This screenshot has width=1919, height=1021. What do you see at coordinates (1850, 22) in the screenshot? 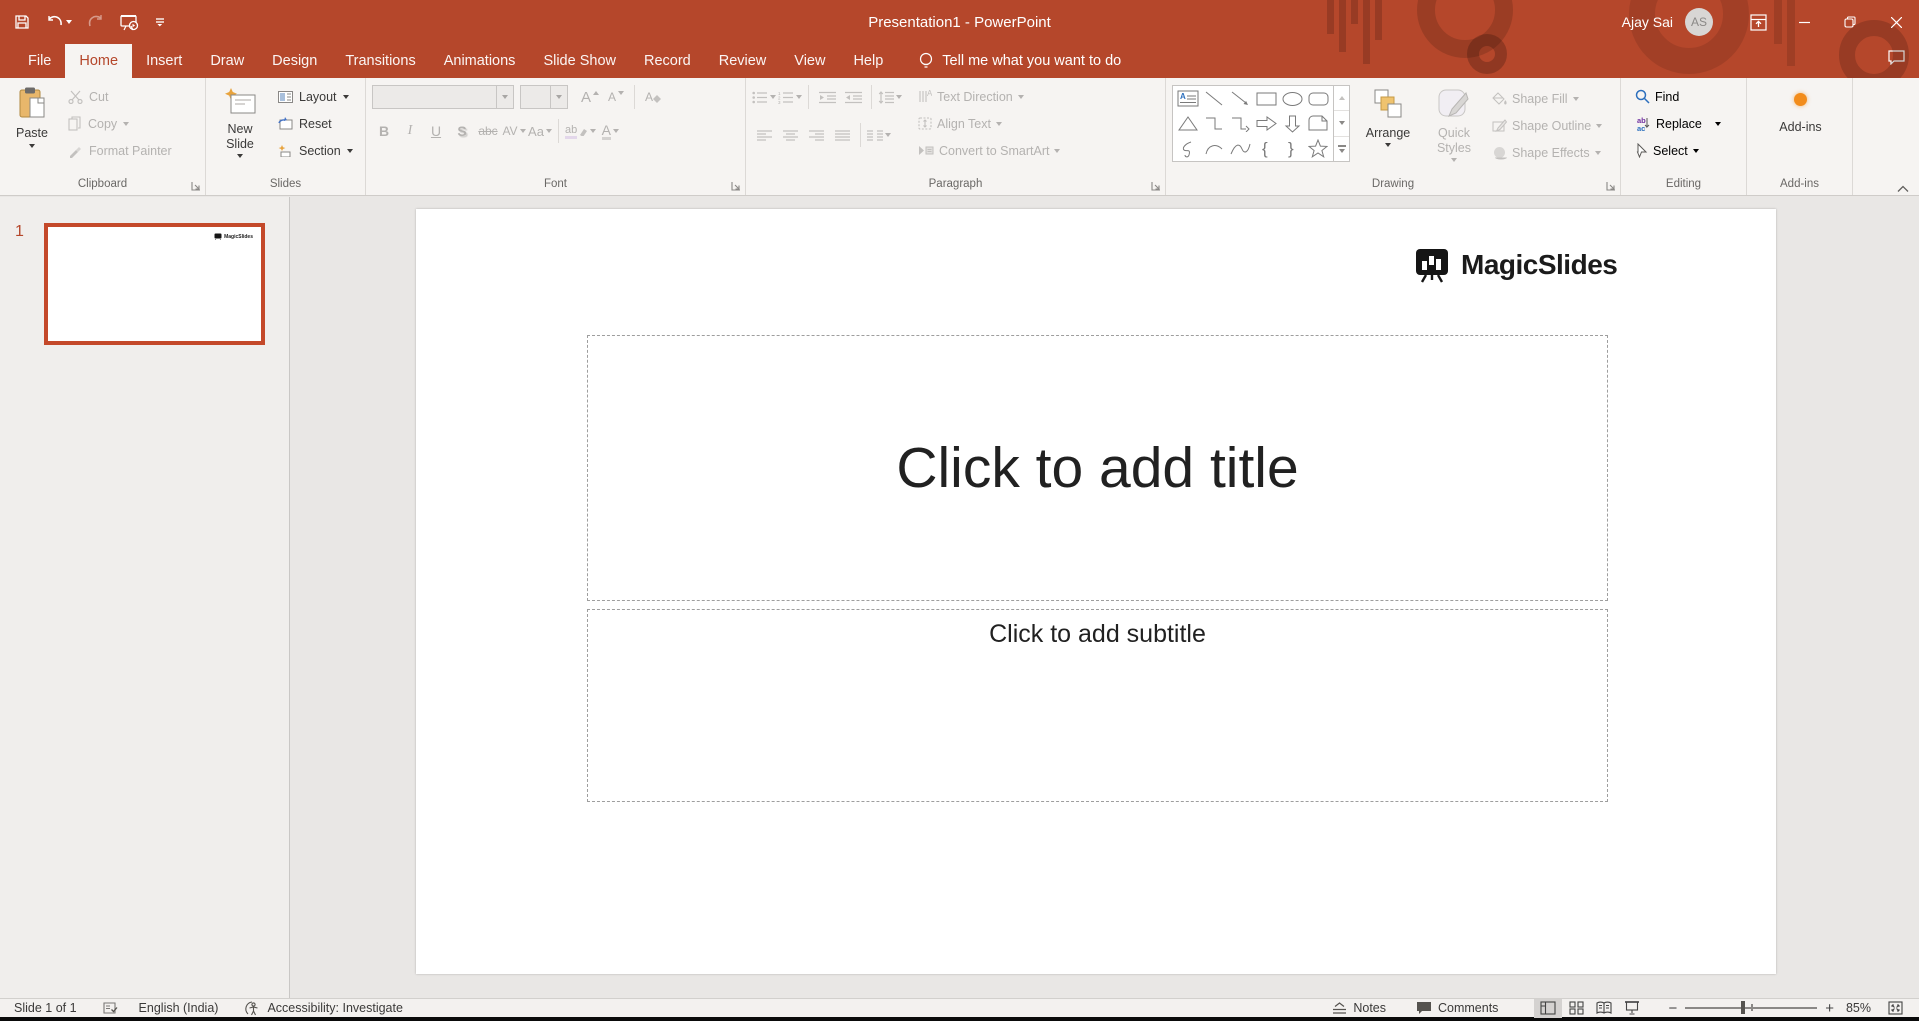
I see `restore-button` at bounding box center [1850, 22].